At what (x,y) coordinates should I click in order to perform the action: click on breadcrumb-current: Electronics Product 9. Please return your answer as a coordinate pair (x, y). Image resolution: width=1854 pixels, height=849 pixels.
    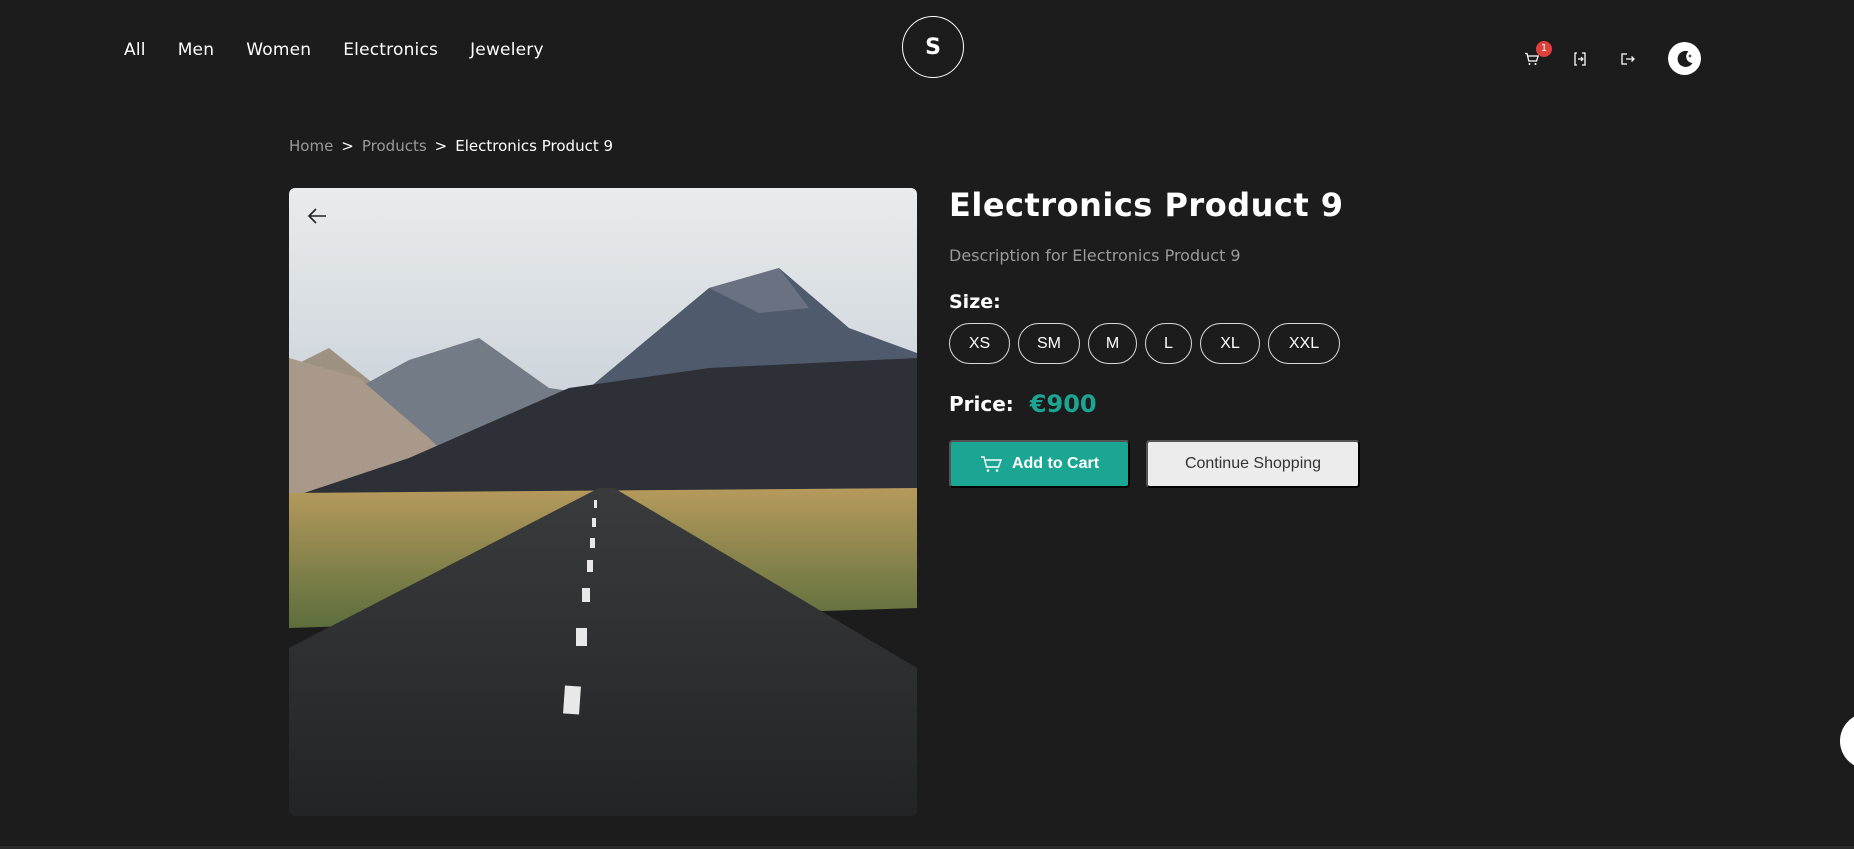
    Looking at the image, I should click on (534, 146).